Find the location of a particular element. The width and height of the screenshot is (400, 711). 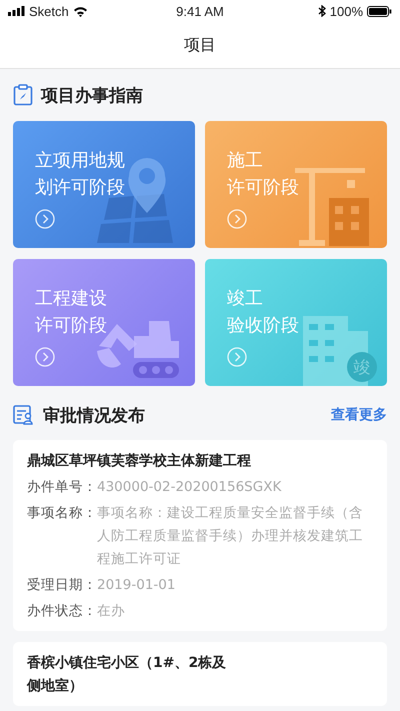

field-label: 事项名称： is located at coordinates (62, 513).